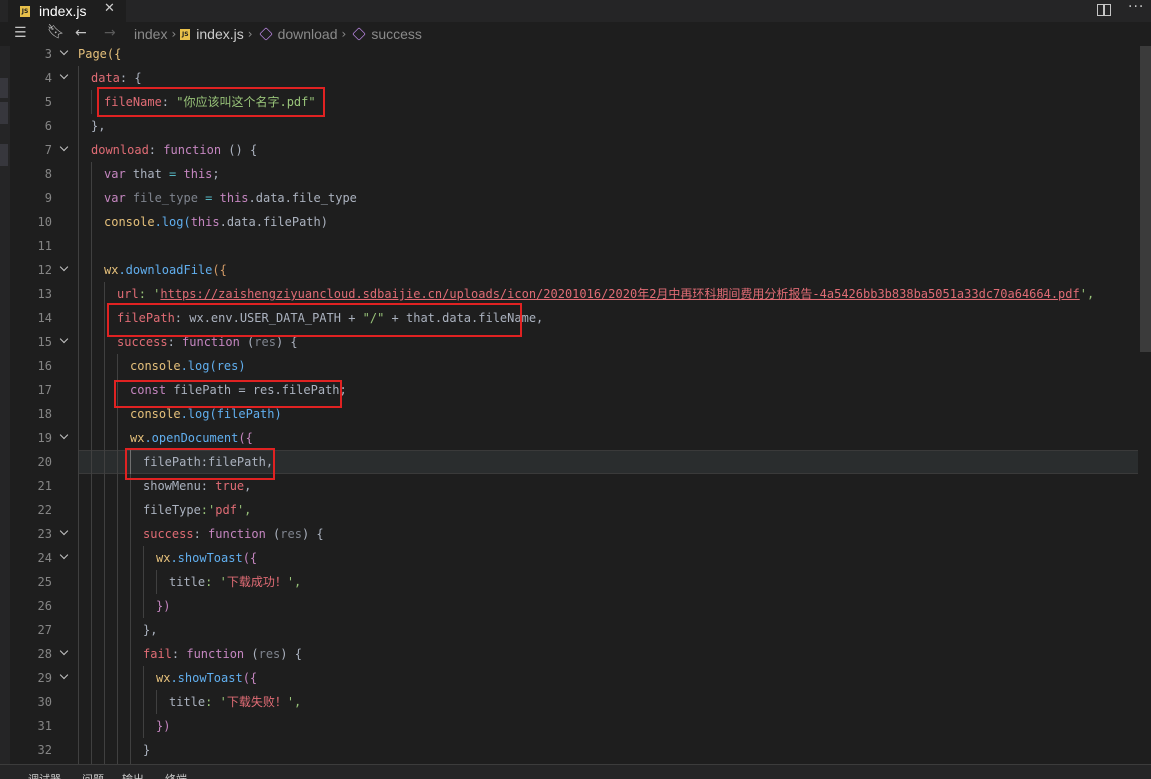  What do you see at coordinates (174, 150) in the screenshot?
I see `code-line: download: function () {` at bounding box center [174, 150].